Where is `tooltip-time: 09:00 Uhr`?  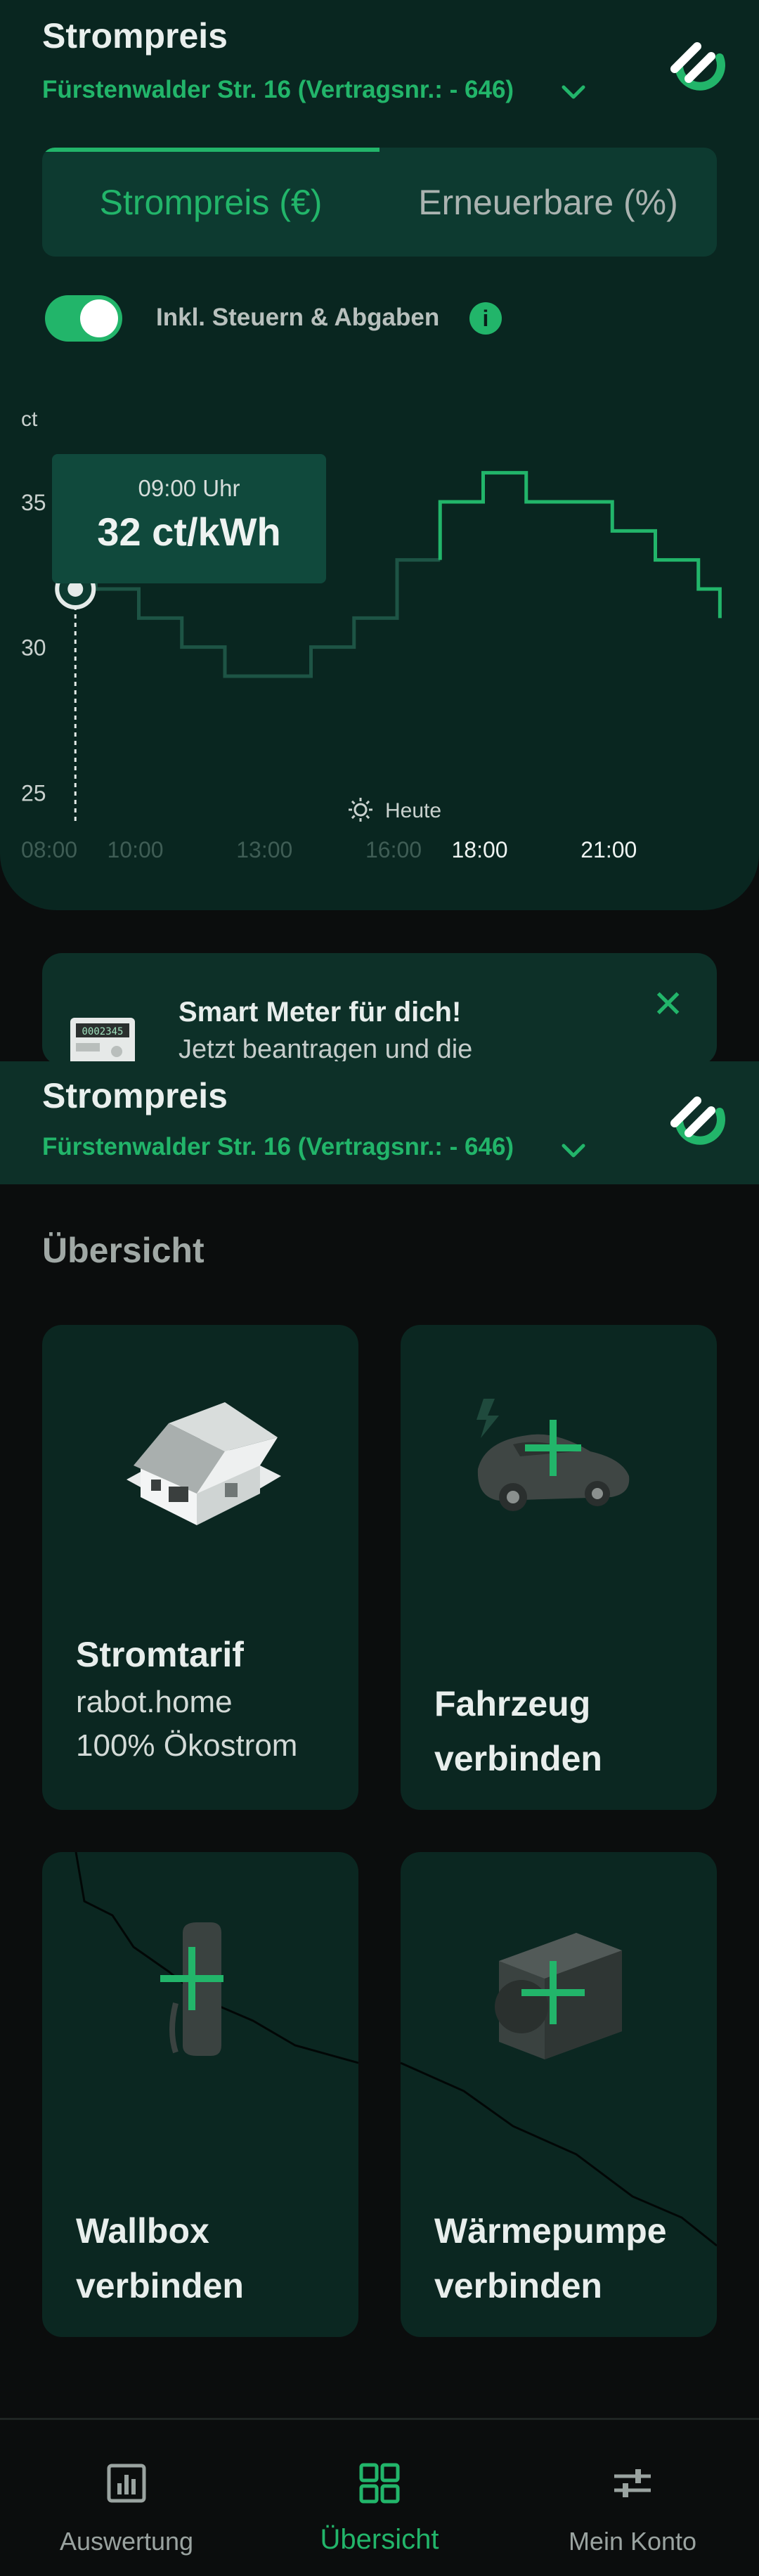 tooltip-time: 09:00 Uhr is located at coordinates (189, 488).